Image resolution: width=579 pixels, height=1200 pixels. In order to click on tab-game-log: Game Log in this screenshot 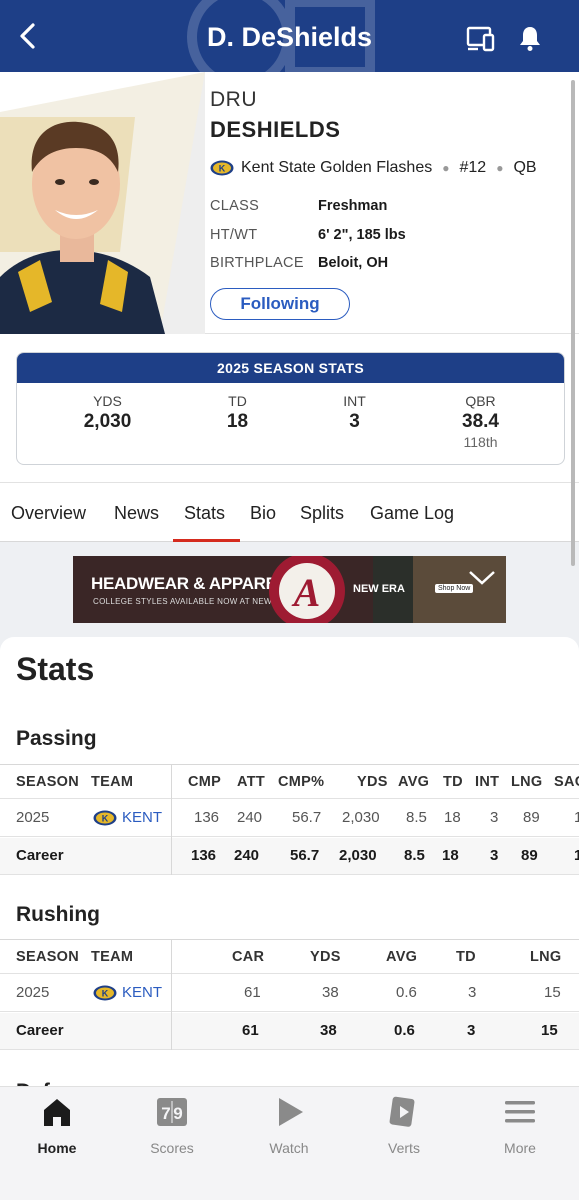, I will do `click(412, 513)`.